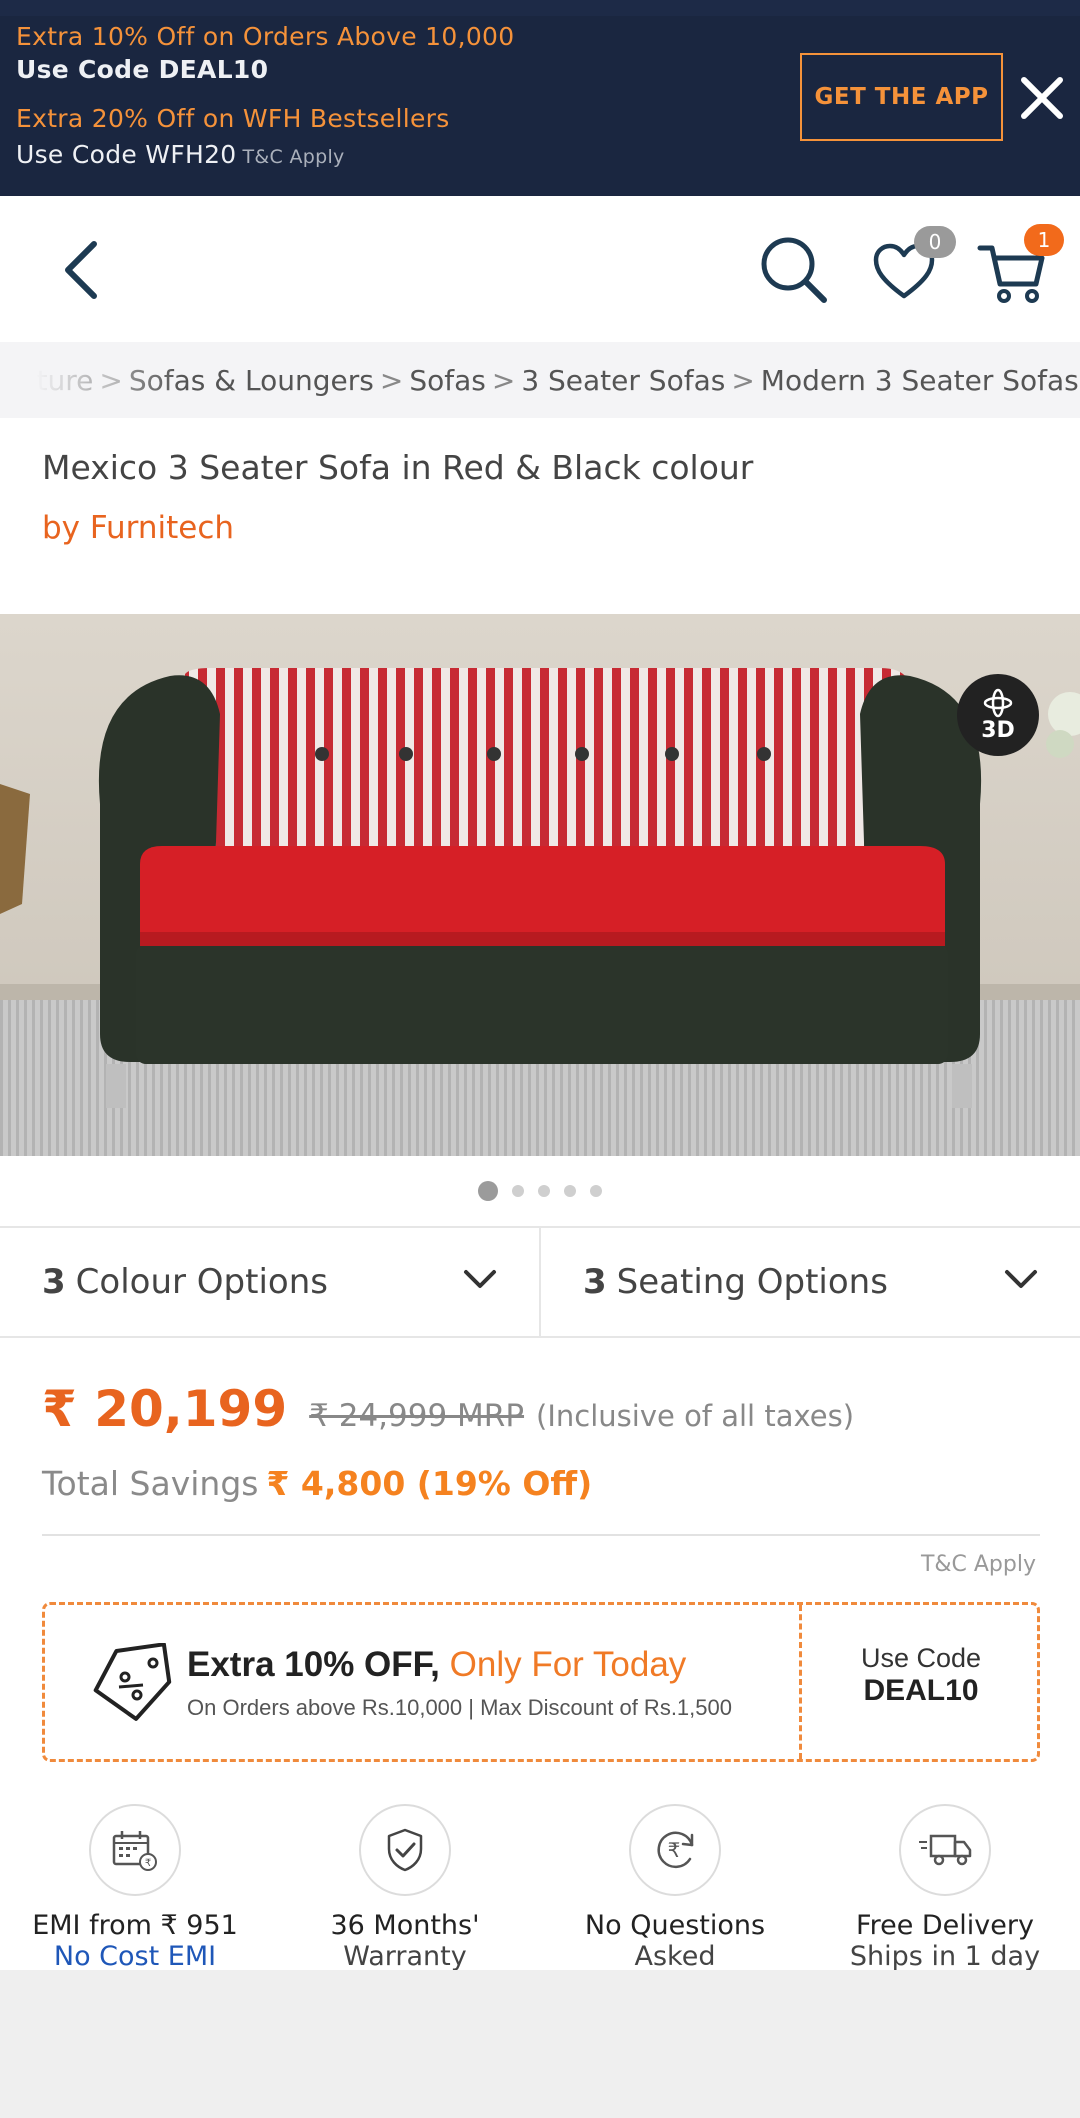  What do you see at coordinates (132, 1682) in the screenshot?
I see `discount-tag-icon` at bounding box center [132, 1682].